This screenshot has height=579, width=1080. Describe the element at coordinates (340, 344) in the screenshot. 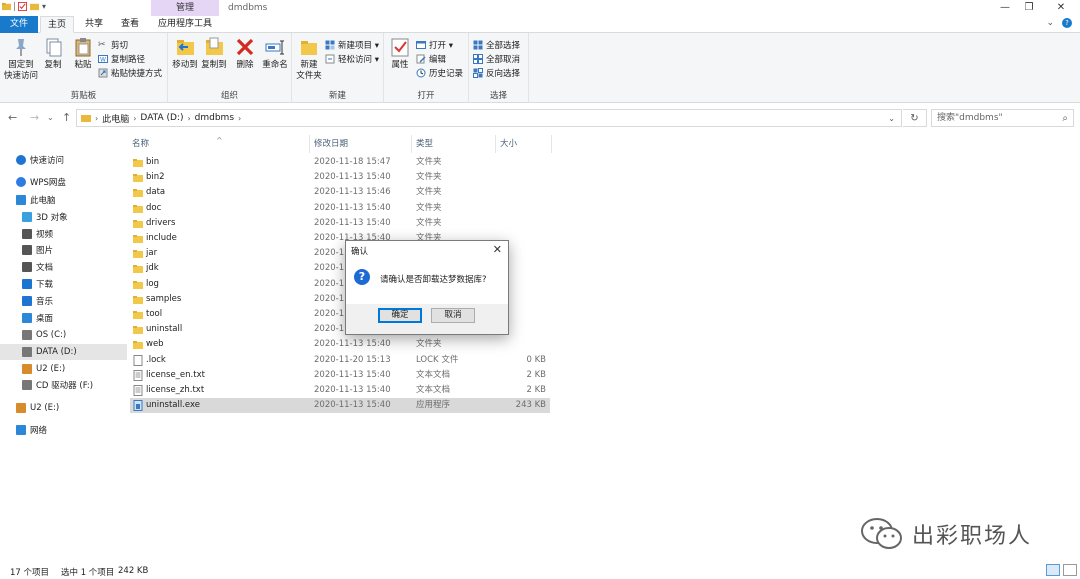

I see `file-row: web 2020-11-13 15:40 文件夹` at that location.